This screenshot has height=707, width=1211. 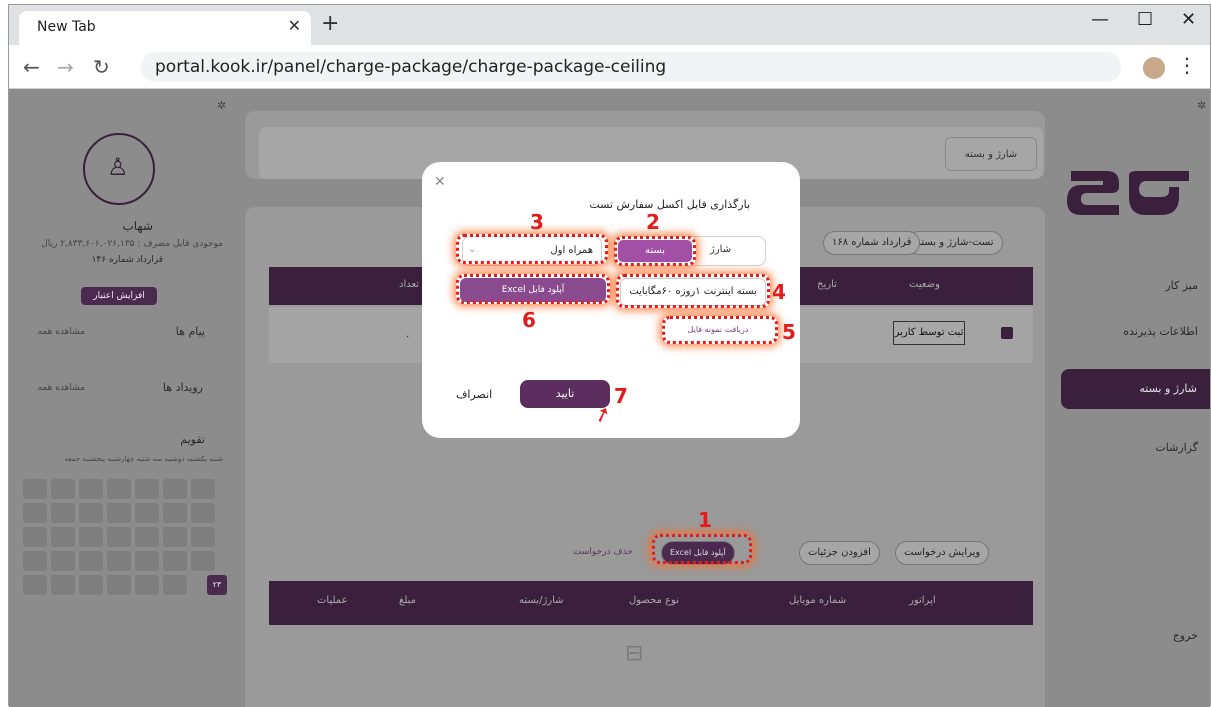 I want to click on profile-avatar, so click(x=1154, y=68).